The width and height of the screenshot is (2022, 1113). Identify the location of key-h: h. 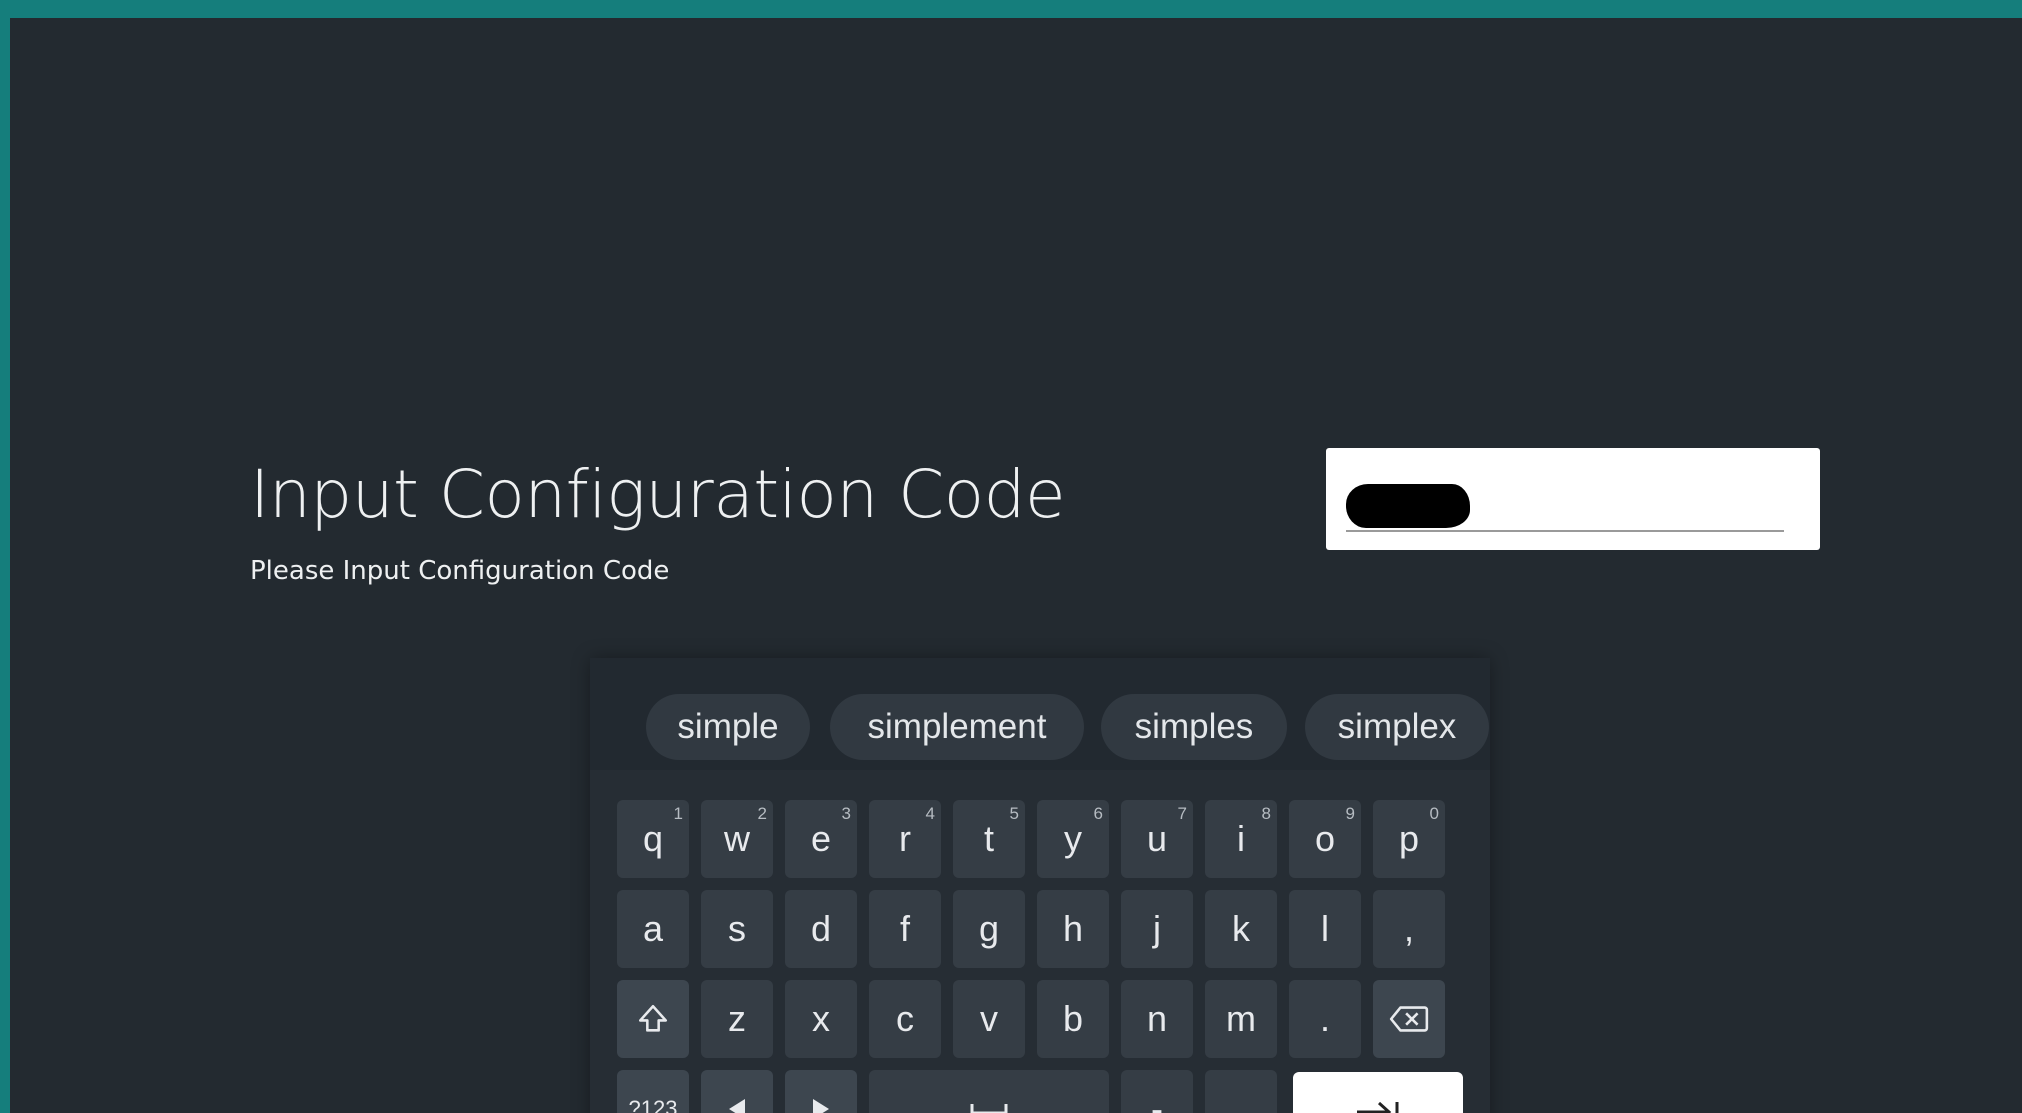
(1073, 929).